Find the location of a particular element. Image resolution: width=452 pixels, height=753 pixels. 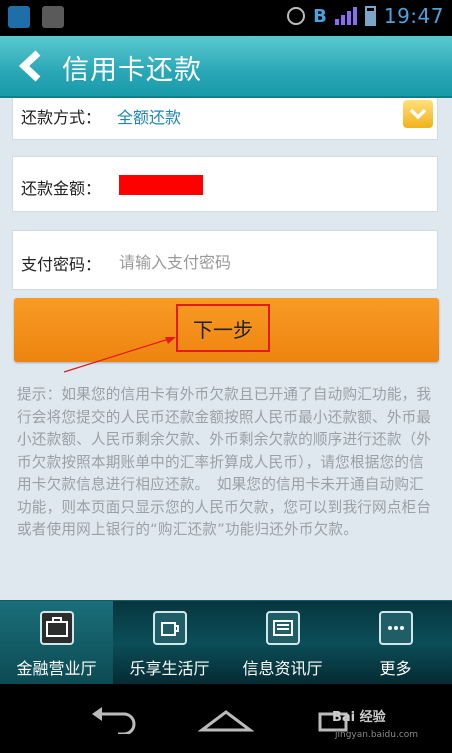

tab-finance-hall: 金融营业厅 is located at coordinates (56, 643).